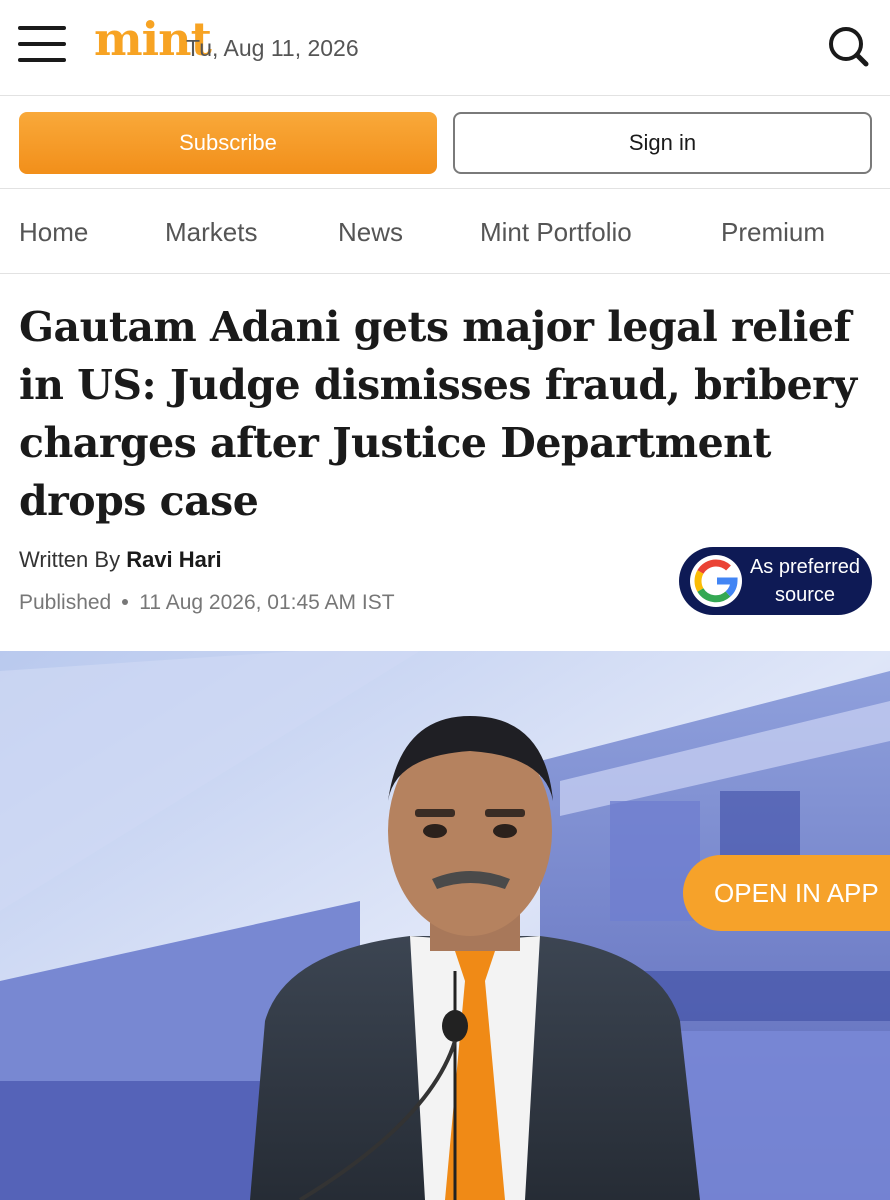  Describe the element at coordinates (65, 602) in the screenshot. I see `published-label: Published` at that location.